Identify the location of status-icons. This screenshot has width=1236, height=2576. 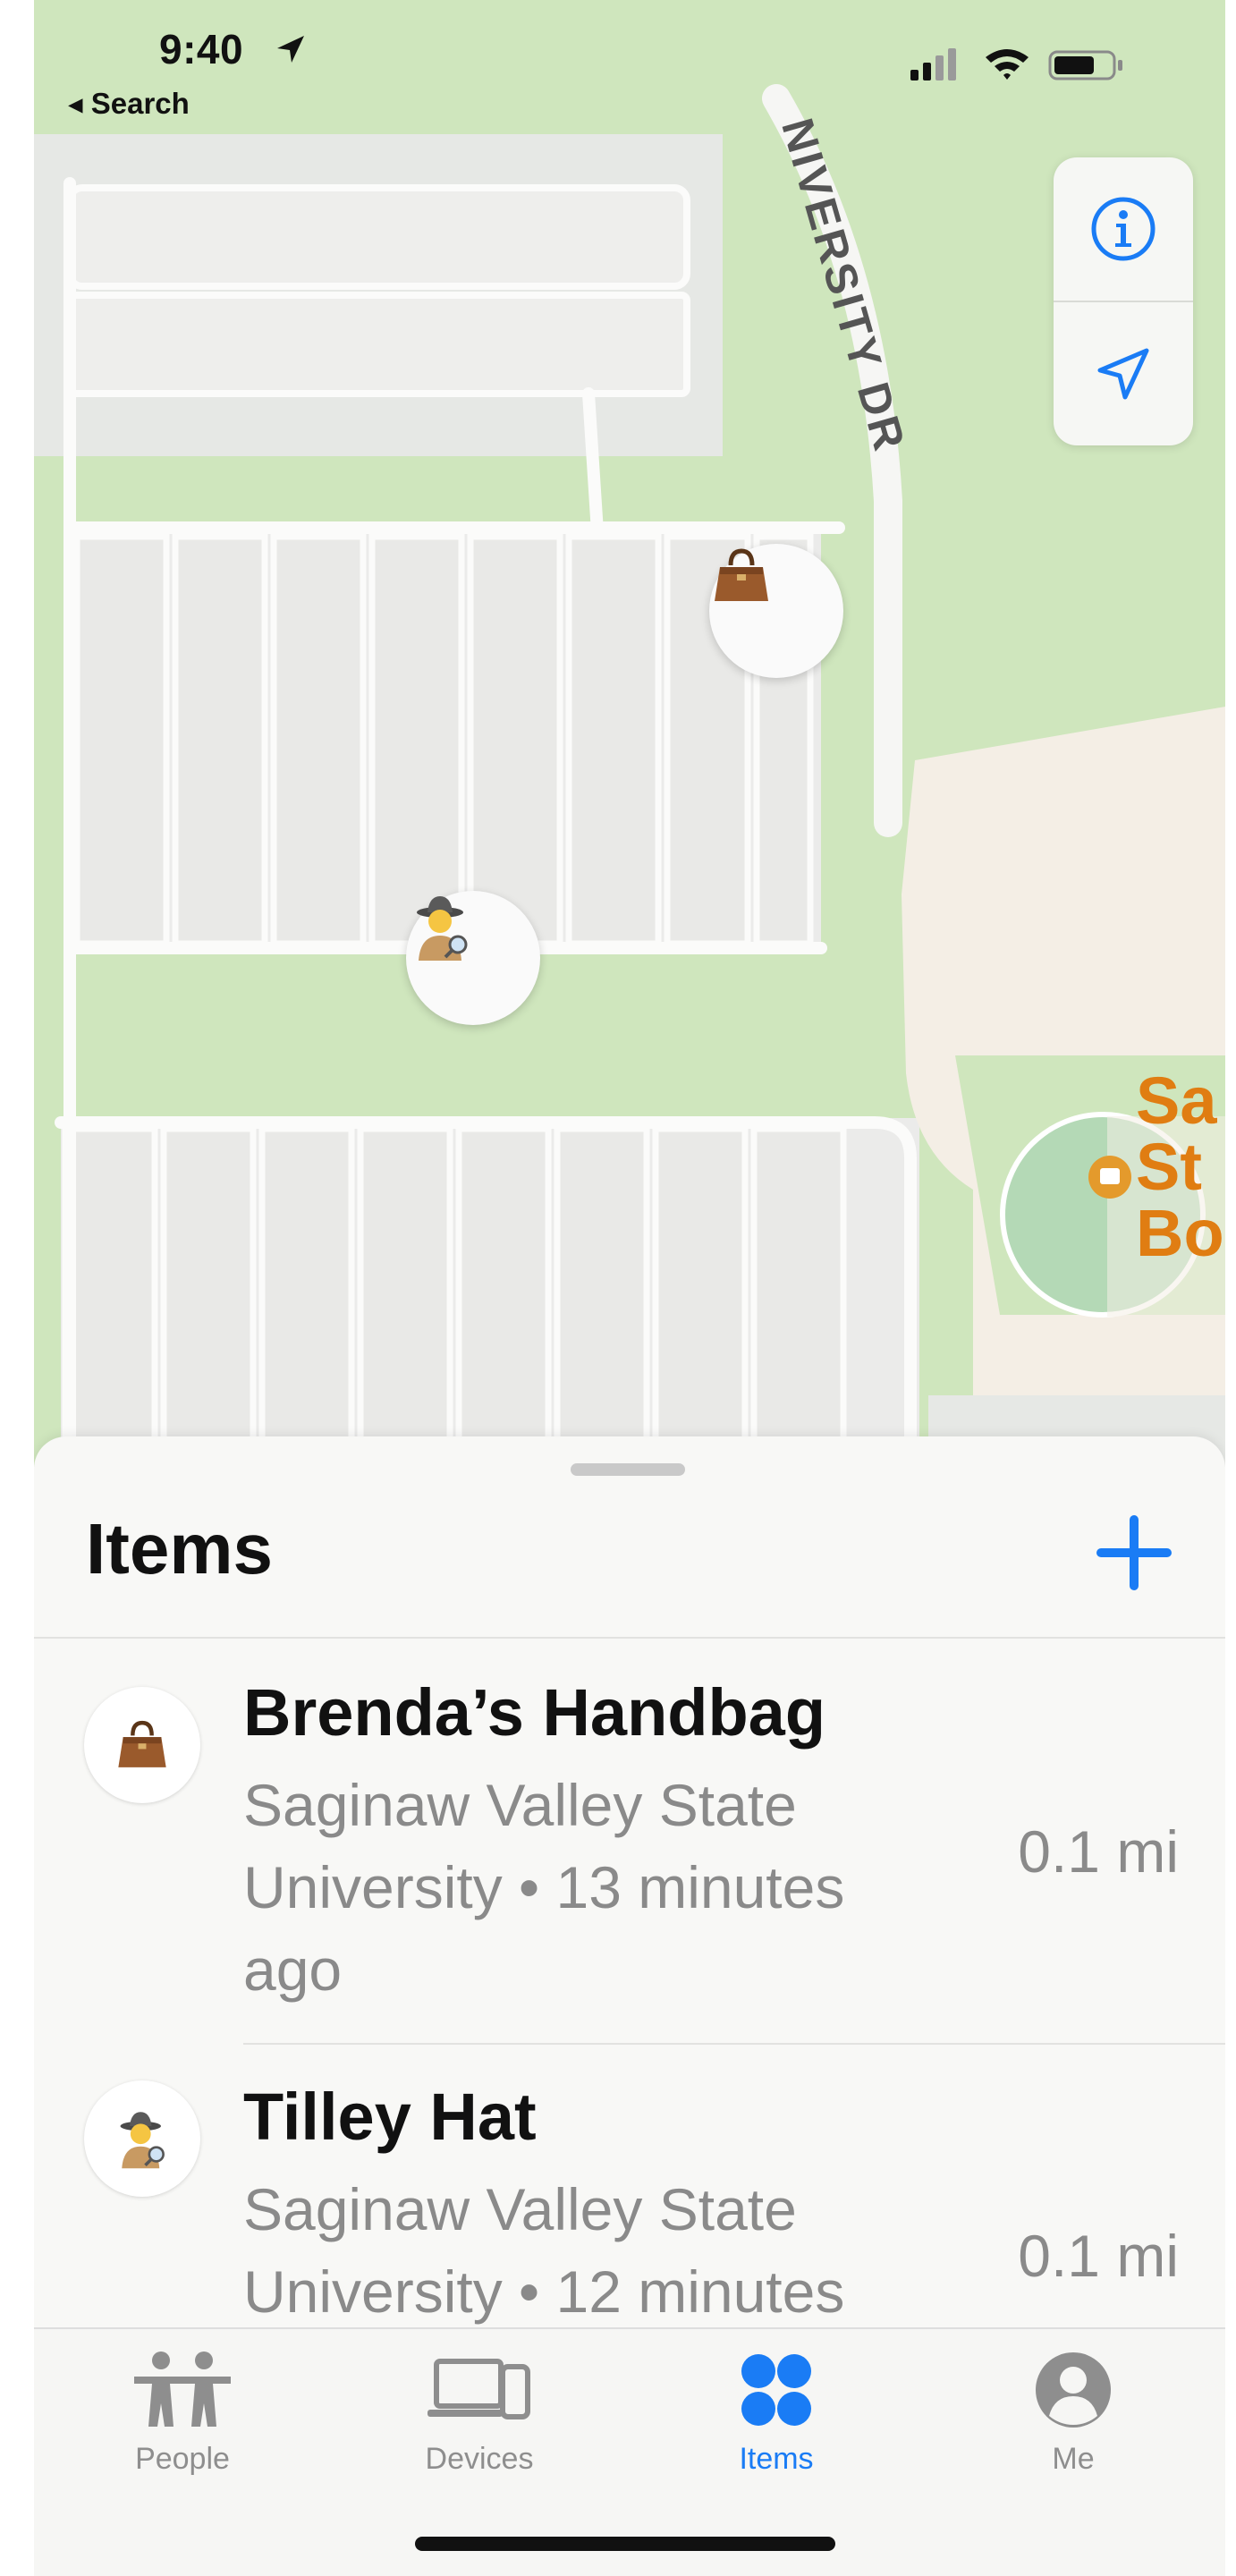
(1016, 64).